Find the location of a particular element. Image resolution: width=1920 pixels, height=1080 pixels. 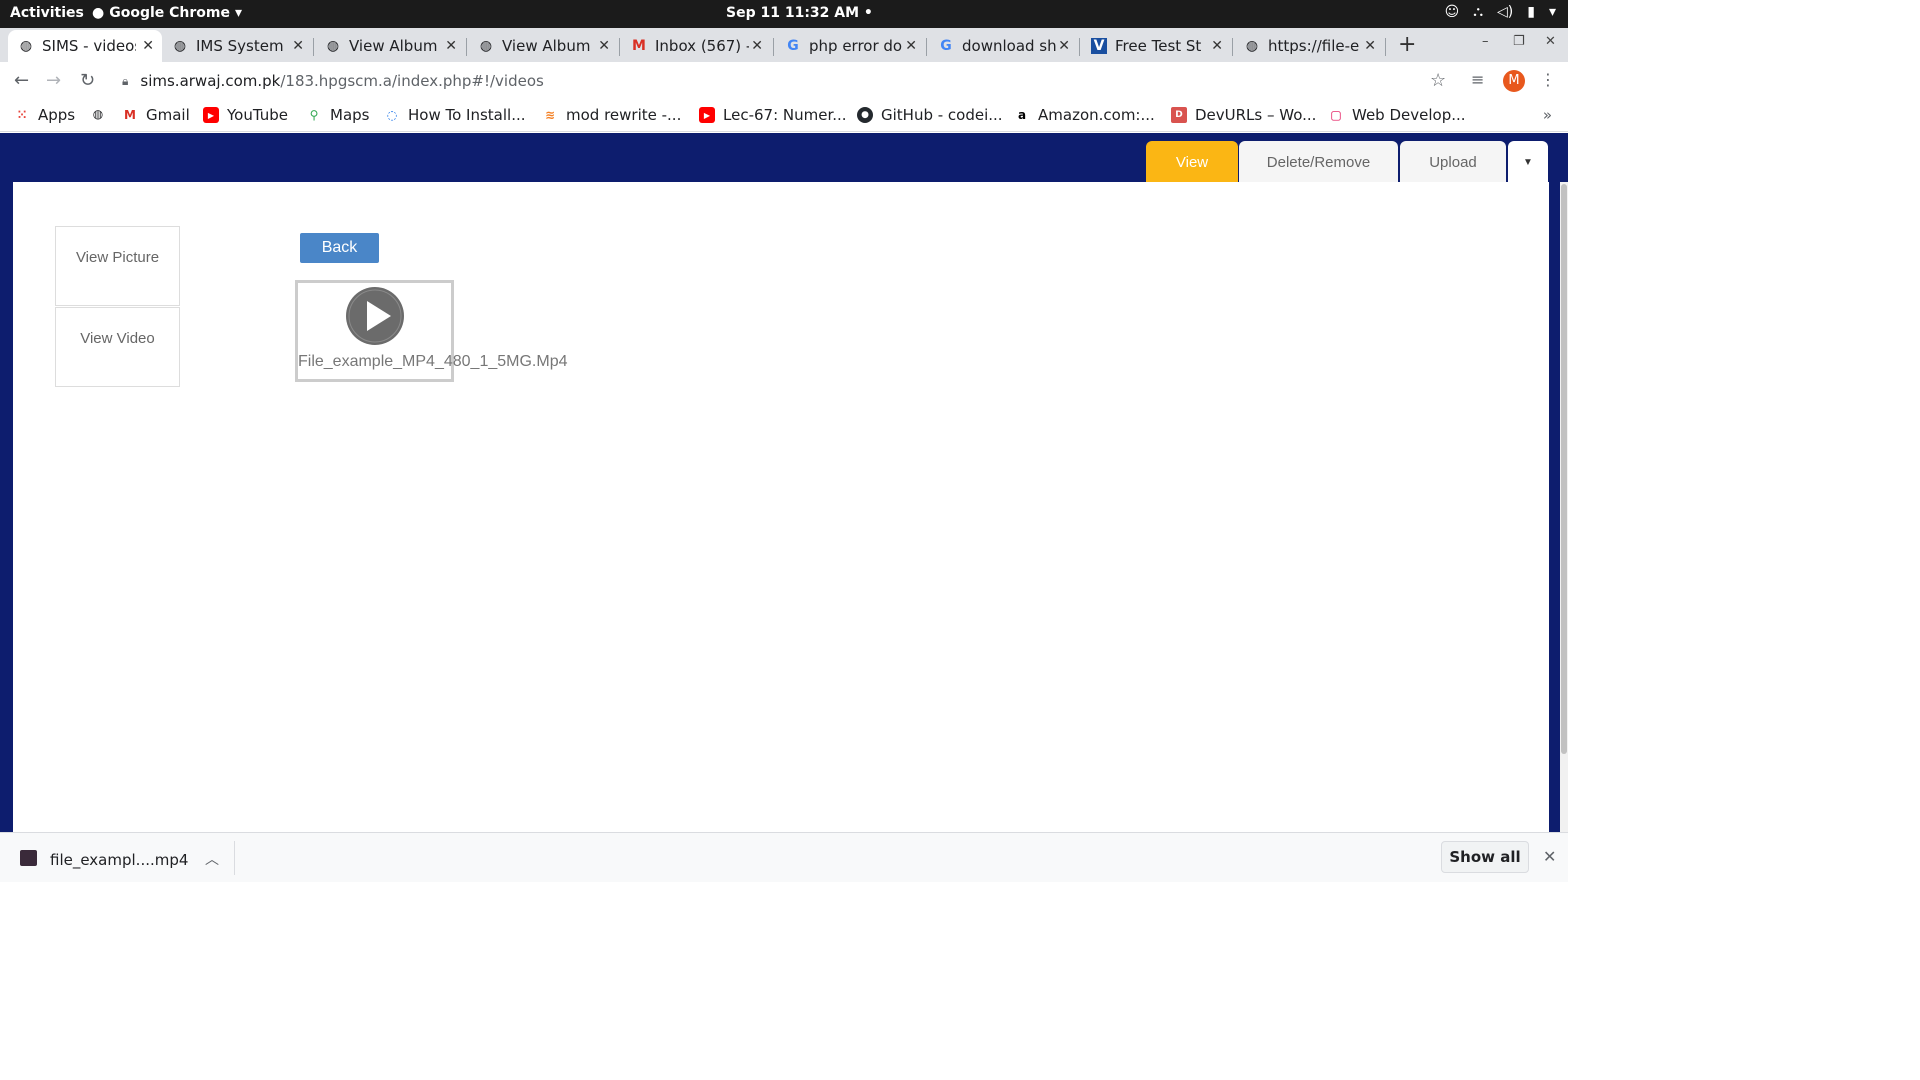

close-shelf-icon: ✕ is located at coordinates (1549, 856).